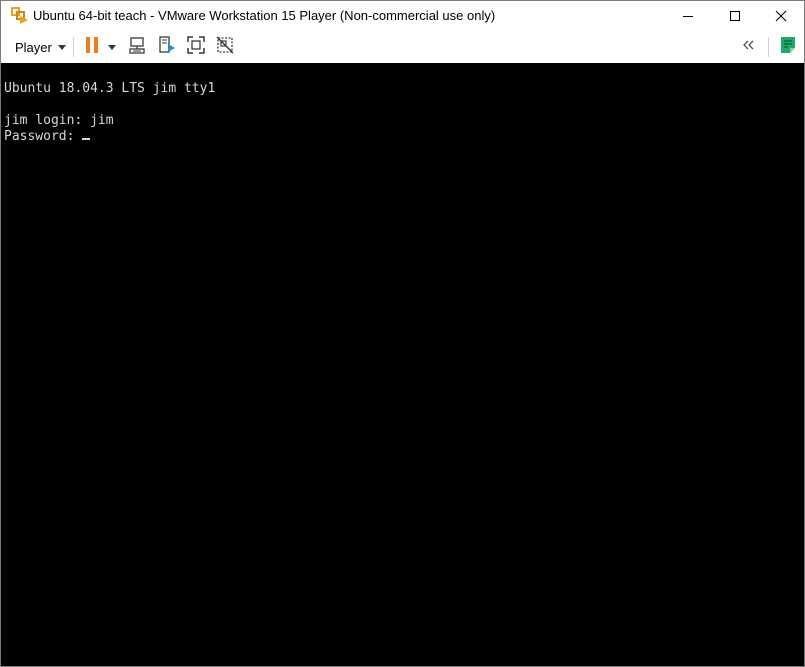 The height and width of the screenshot is (667, 805). I want to click on minimize-icon, so click(688, 16).